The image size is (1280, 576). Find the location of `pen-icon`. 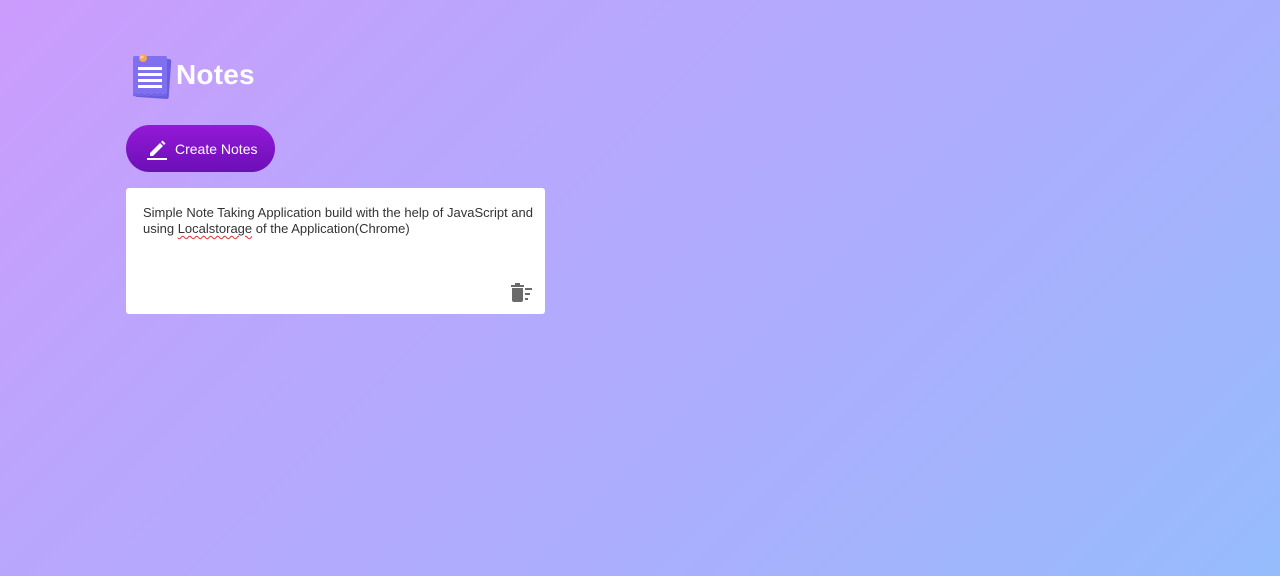

pen-icon is located at coordinates (157, 149).